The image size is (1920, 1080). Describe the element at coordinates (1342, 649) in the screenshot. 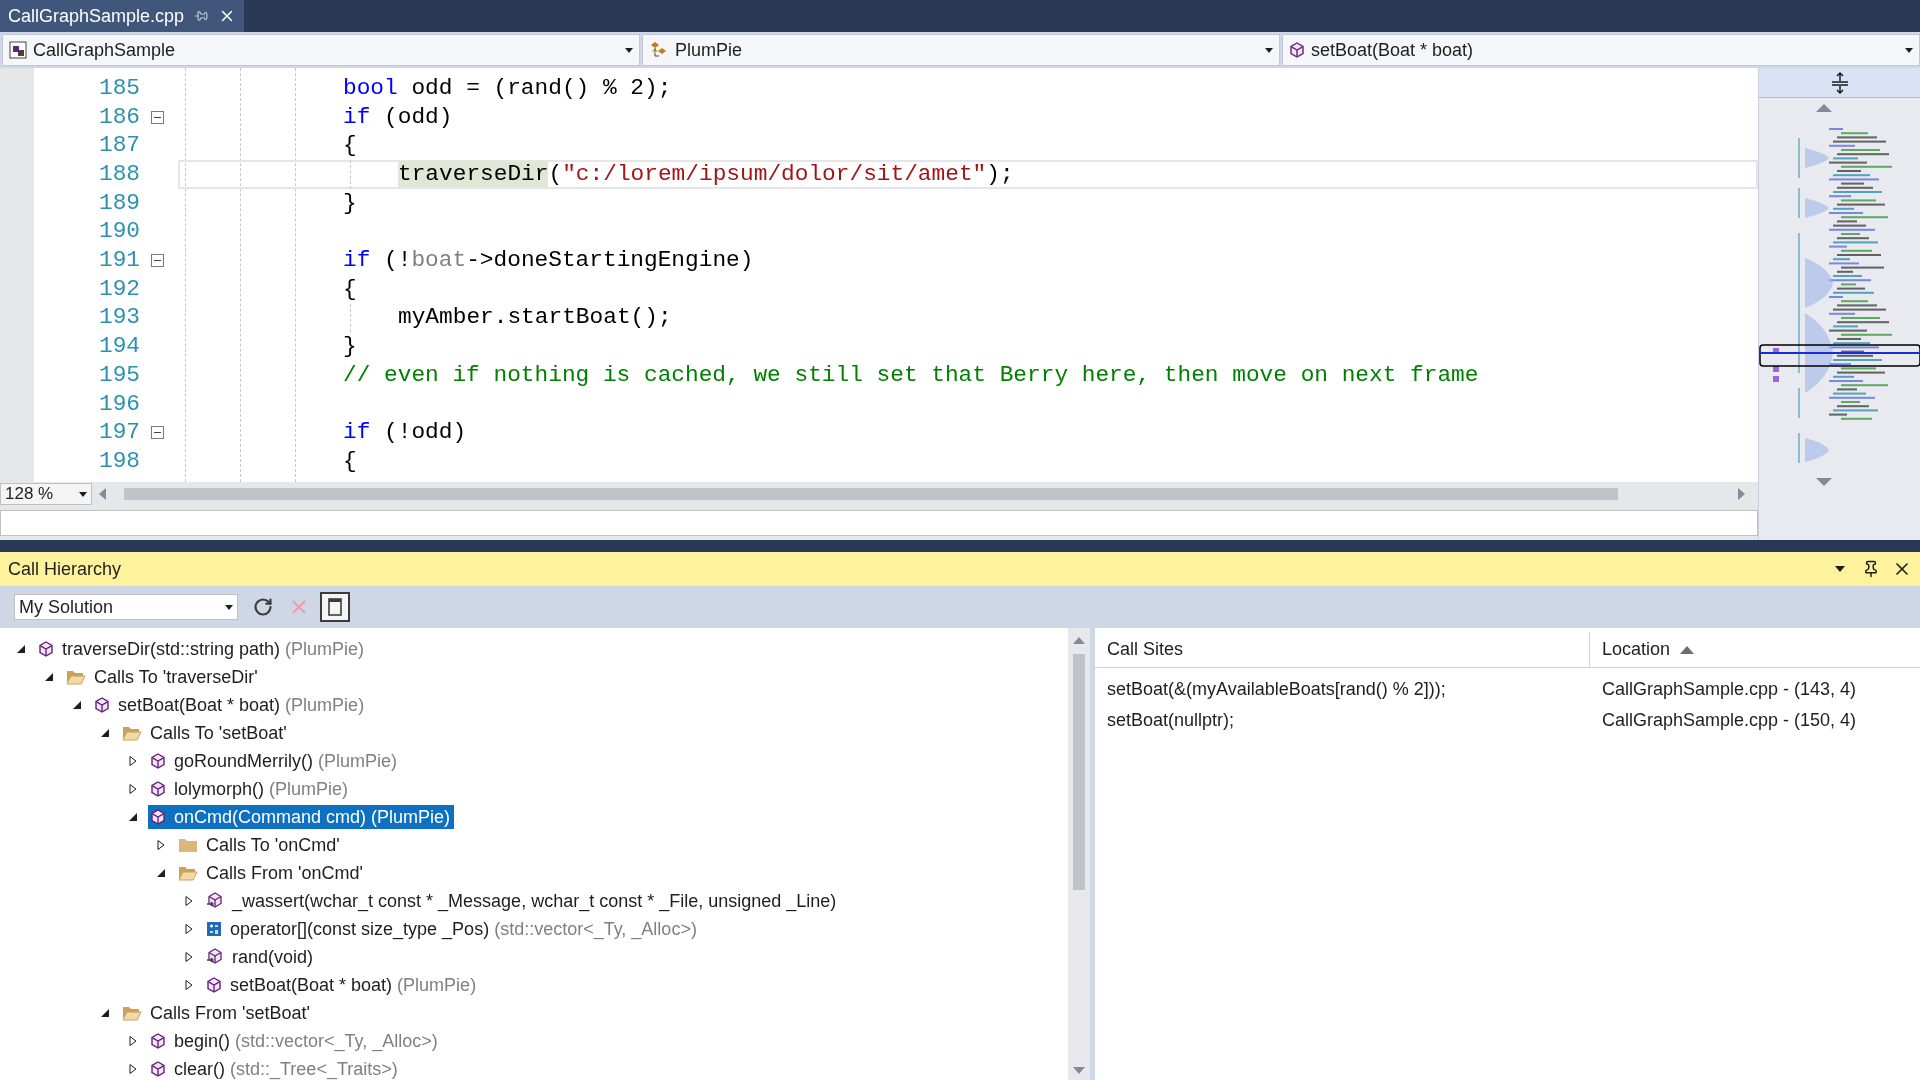

I see `column-header: Call Sites` at that location.